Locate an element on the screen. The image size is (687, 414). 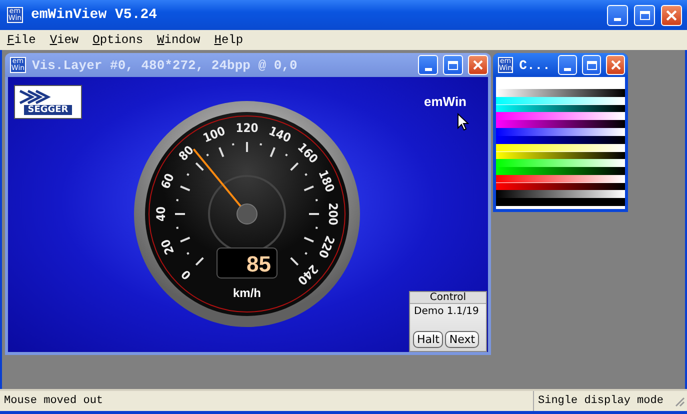
scale-label: 120 is located at coordinates (247, 128).